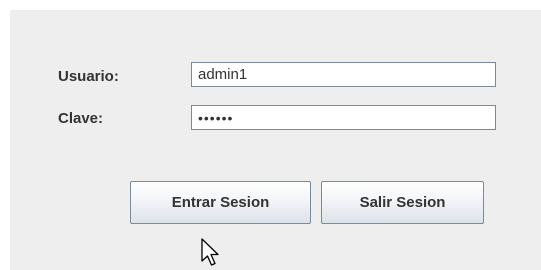  Describe the element at coordinates (343, 74) in the screenshot. I see `user-field` at that location.